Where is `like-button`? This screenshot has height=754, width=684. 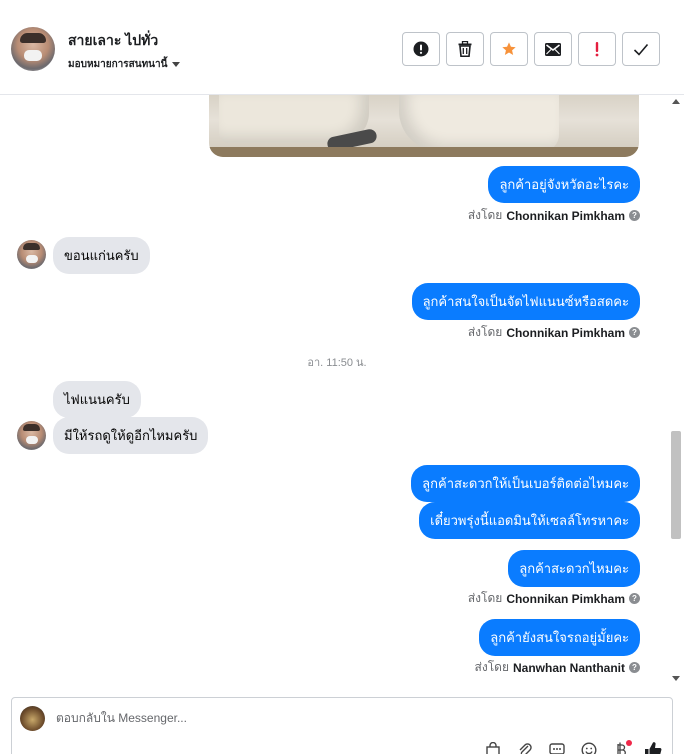 like-button is located at coordinates (653, 747).